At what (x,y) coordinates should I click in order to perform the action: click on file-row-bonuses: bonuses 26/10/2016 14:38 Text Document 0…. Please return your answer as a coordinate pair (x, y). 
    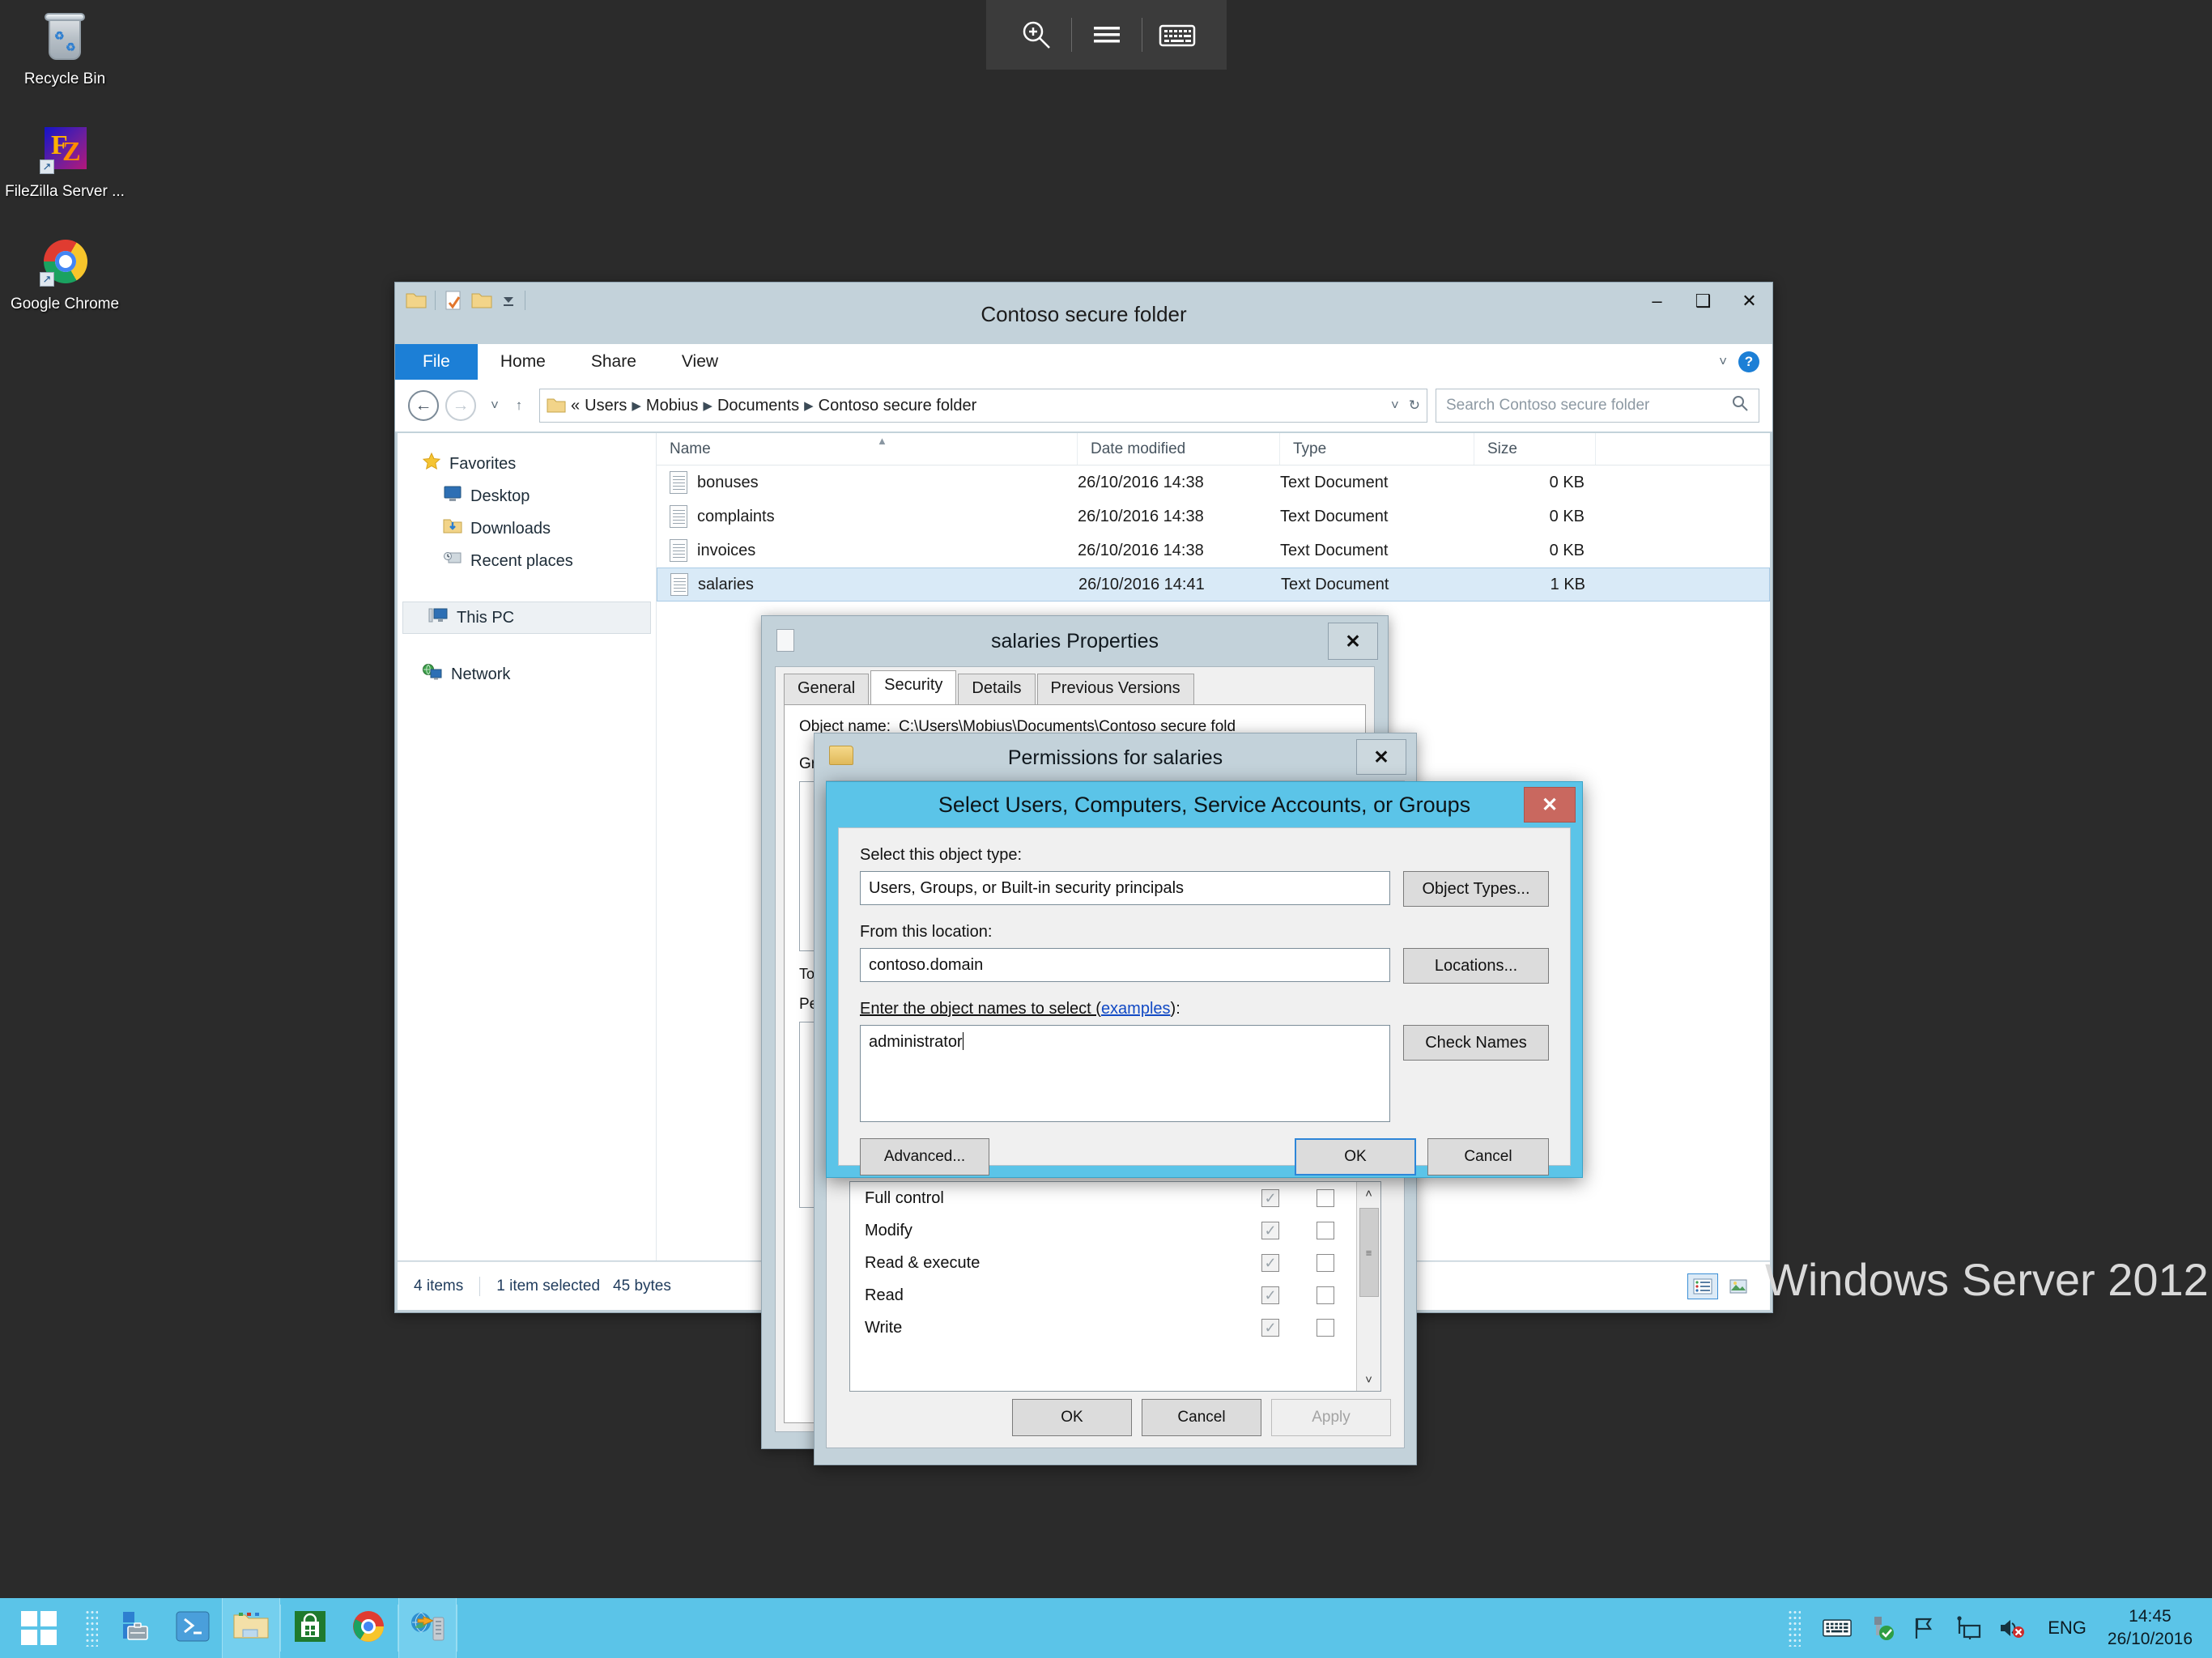
    Looking at the image, I should click on (1213, 483).